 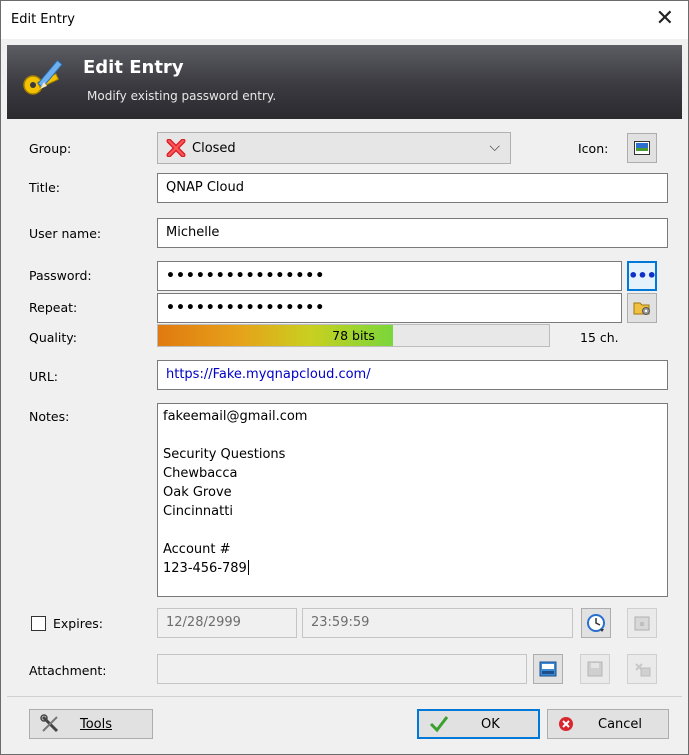 What do you see at coordinates (65, 233) in the screenshot?
I see `username-label: User name:` at bounding box center [65, 233].